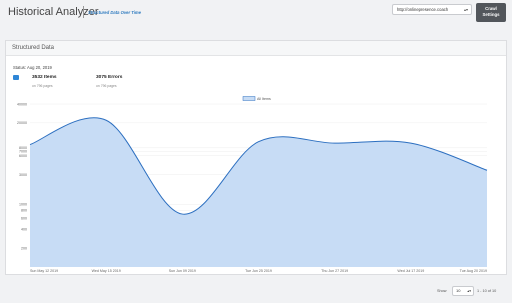 This screenshot has height=303, width=512. Describe the element at coordinates (458, 290) in the screenshot. I see `page-size-value: 10` at that location.